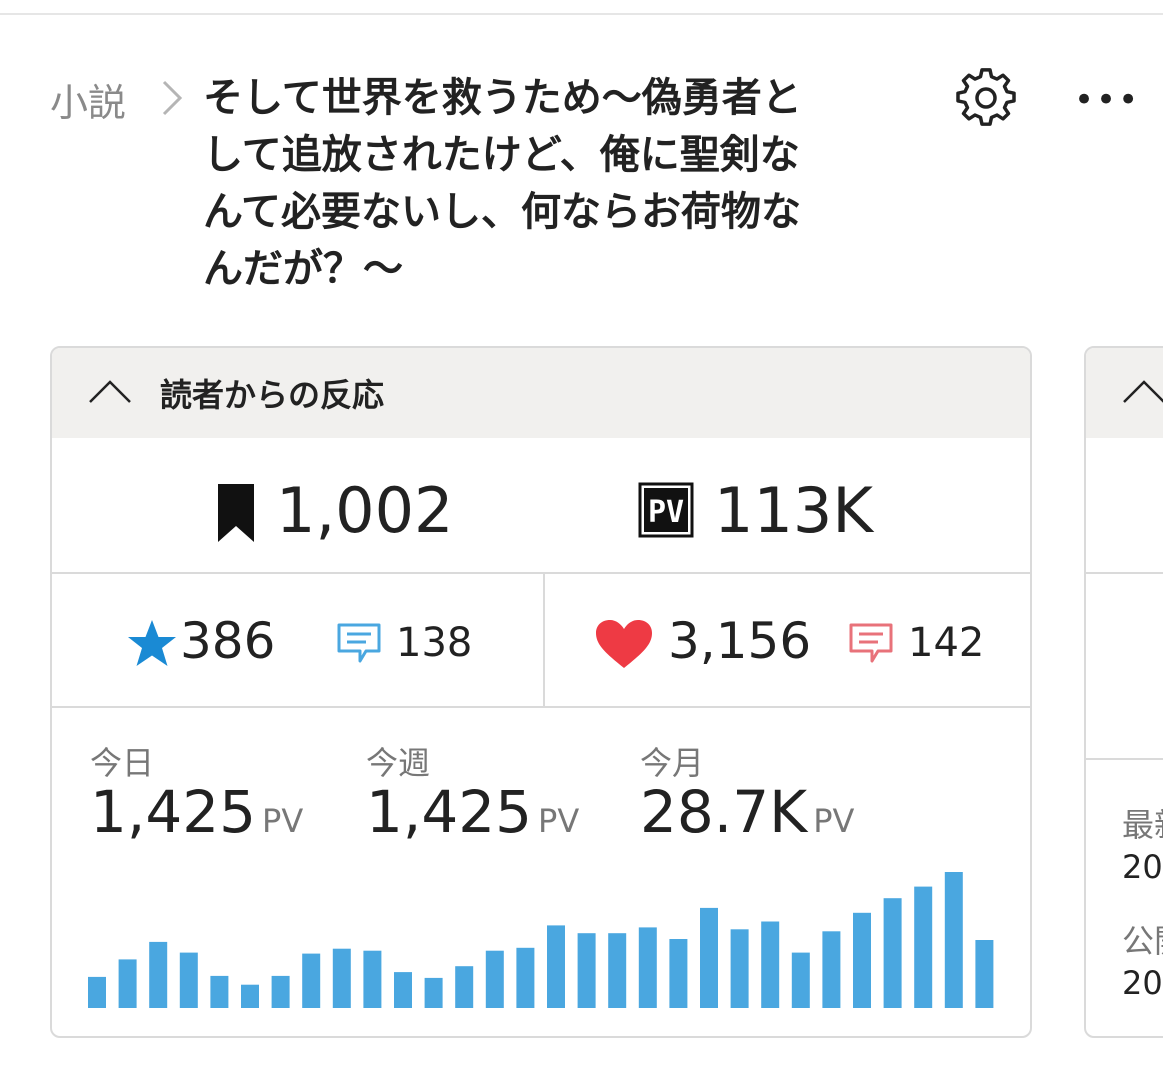 The image size is (1163, 1065). I want to click on latest-label: 最新, so click(1142, 825).